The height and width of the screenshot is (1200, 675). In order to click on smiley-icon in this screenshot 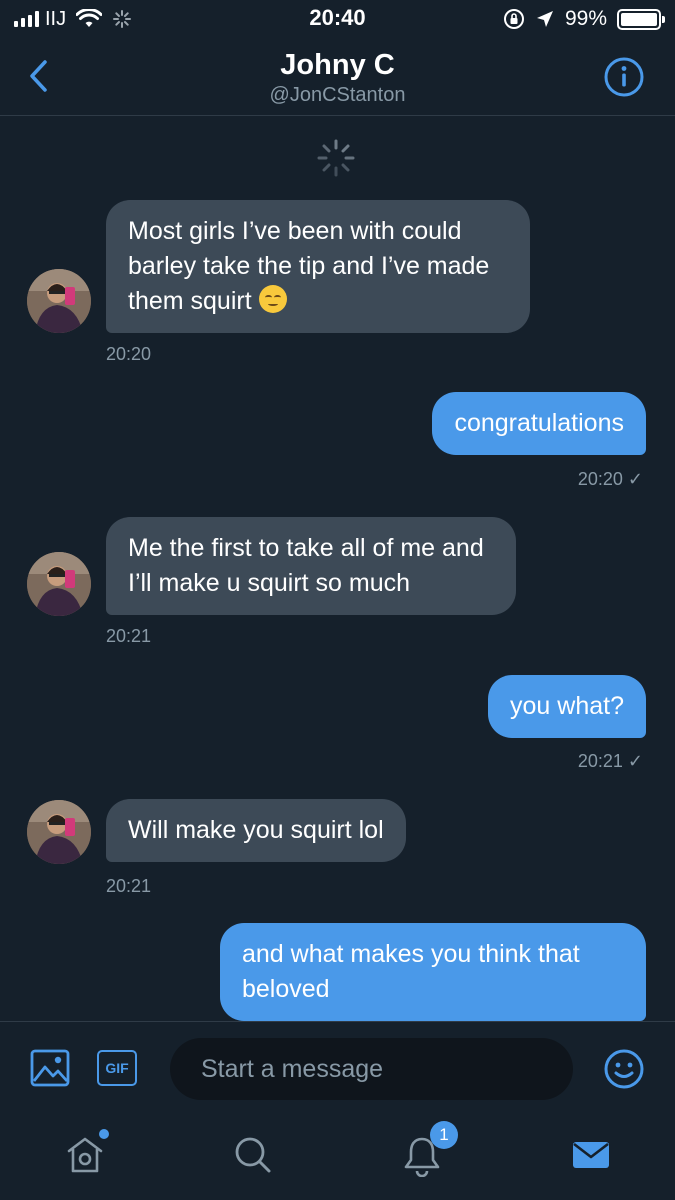, I will do `click(624, 1069)`.